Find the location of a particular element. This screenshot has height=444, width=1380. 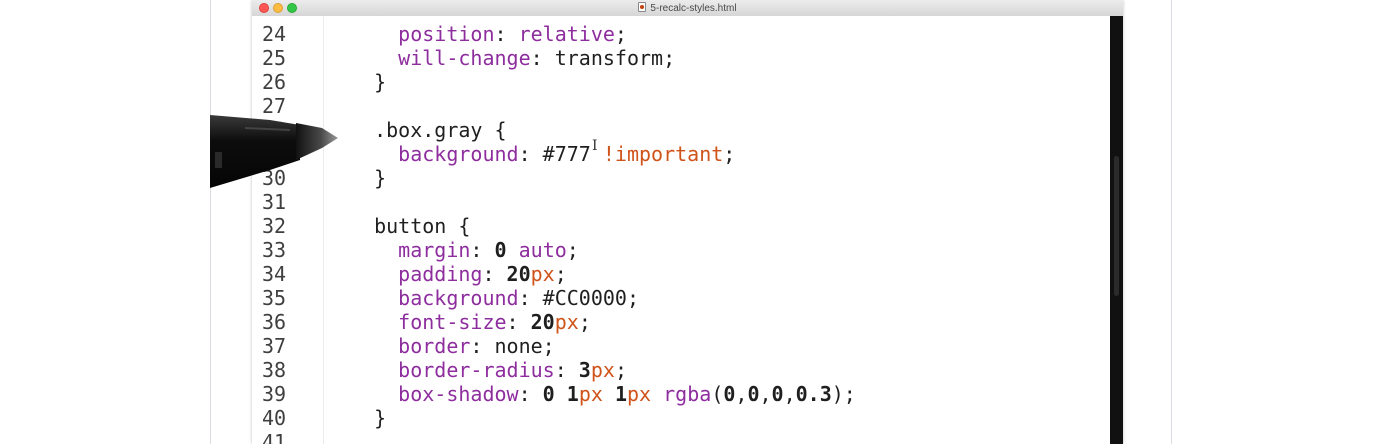

code-text: .box.gray { is located at coordinates (428, 130).